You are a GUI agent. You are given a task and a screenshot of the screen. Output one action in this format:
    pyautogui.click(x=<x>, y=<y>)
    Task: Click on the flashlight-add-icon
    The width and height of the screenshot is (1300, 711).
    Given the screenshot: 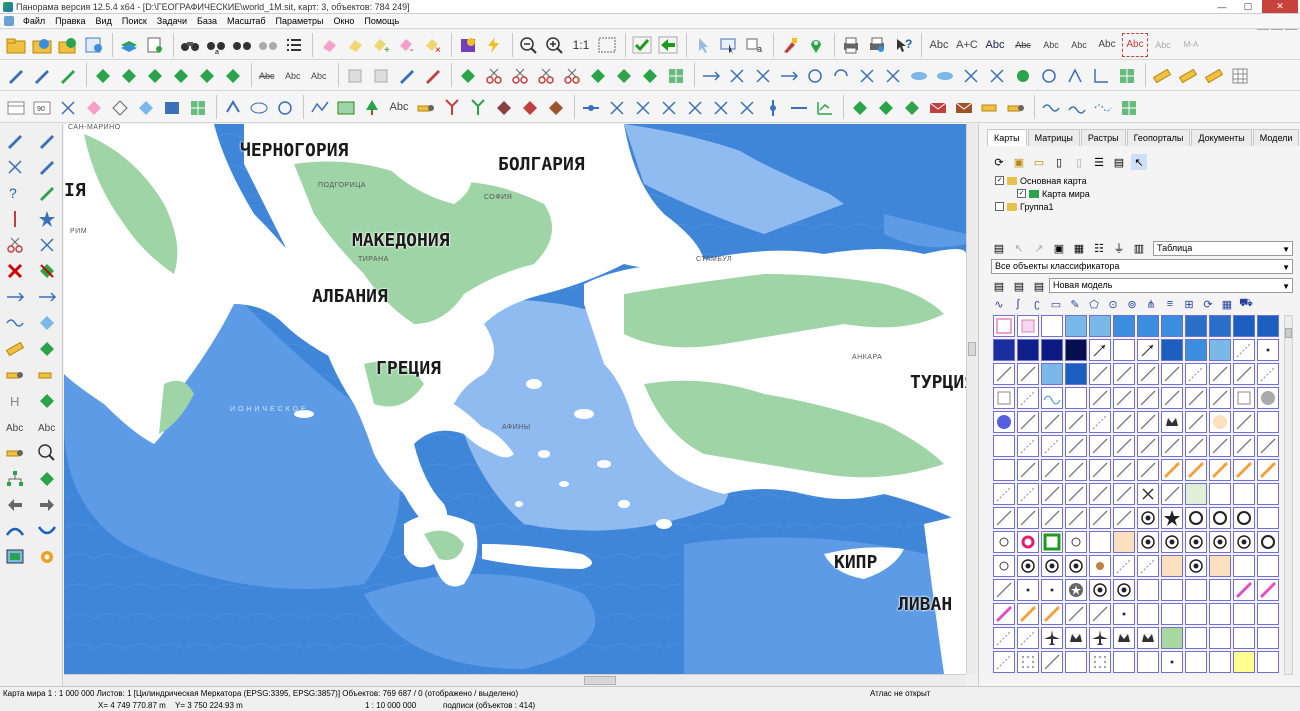 What is the action you would take?
    pyautogui.click(x=47, y=374)
    